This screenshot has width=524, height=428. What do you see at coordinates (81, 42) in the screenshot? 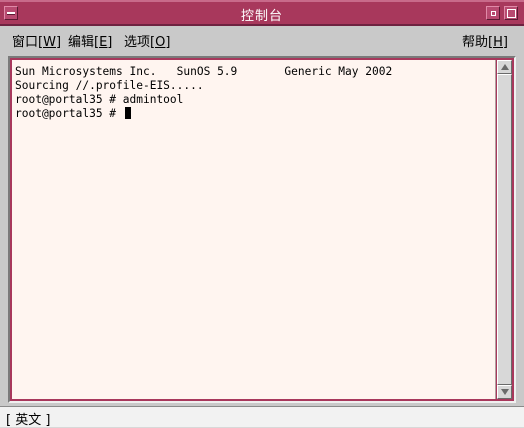
I see `menu-edit-label: 编辑` at bounding box center [81, 42].